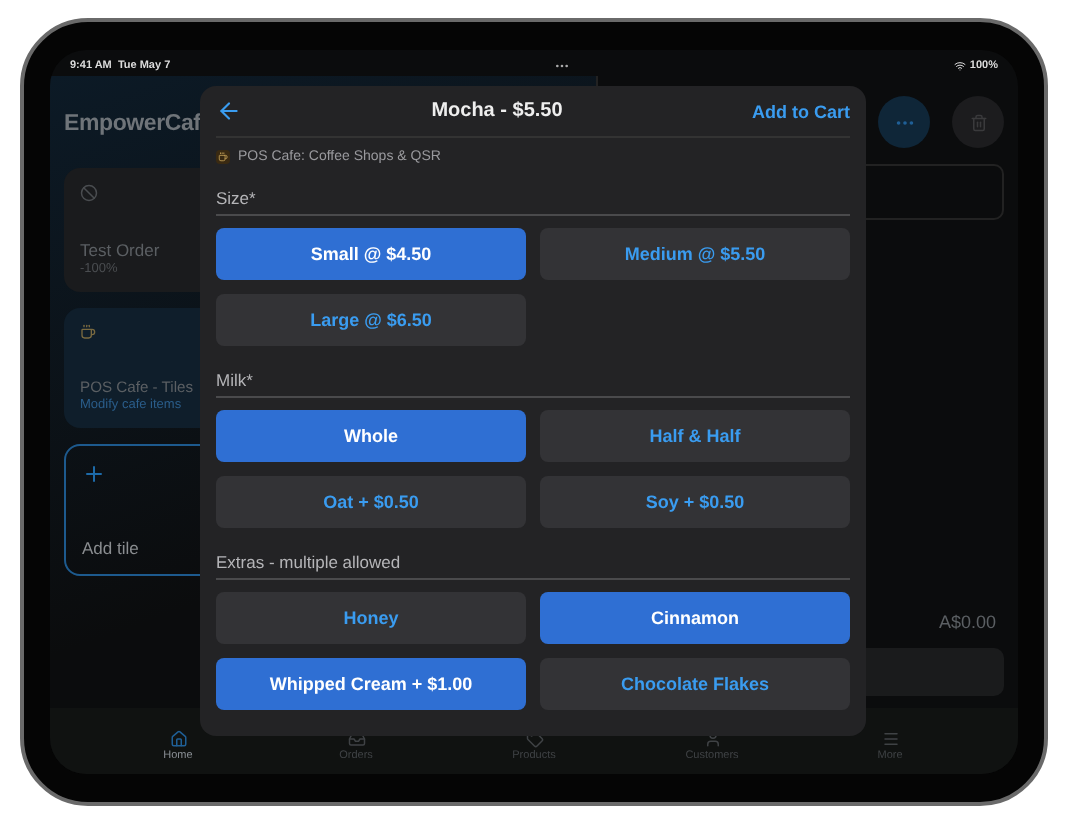 The width and height of the screenshot is (1066, 824). What do you see at coordinates (968, 622) in the screenshot?
I see `order-total: A$0.00` at bounding box center [968, 622].